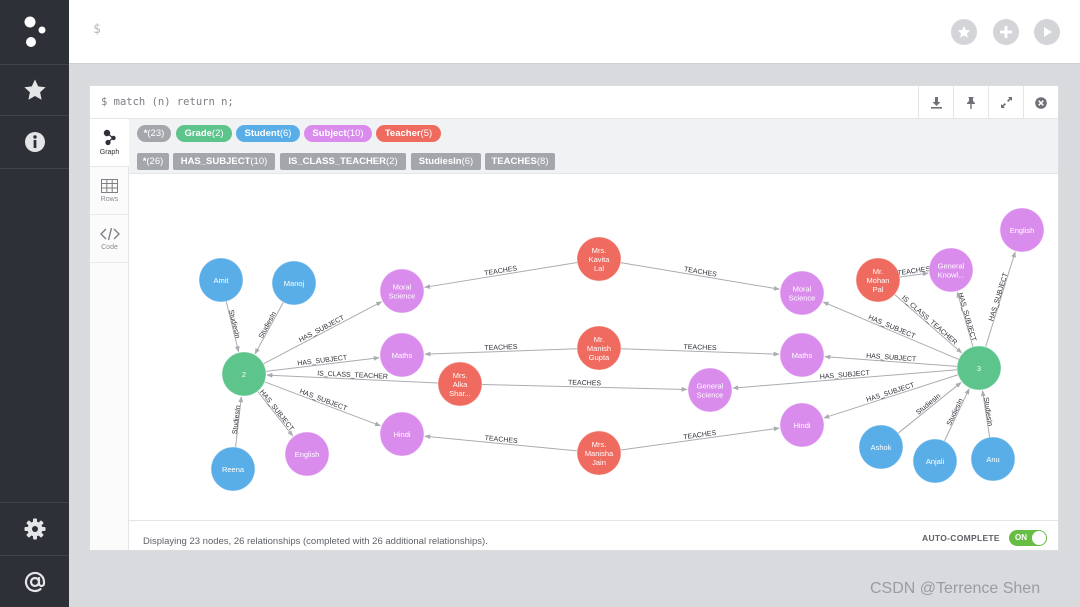  Describe the element at coordinates (224, 161) in the screenshot. I see `rel-pill-has-subject: HAS_SUBJECT (10)` at that location.